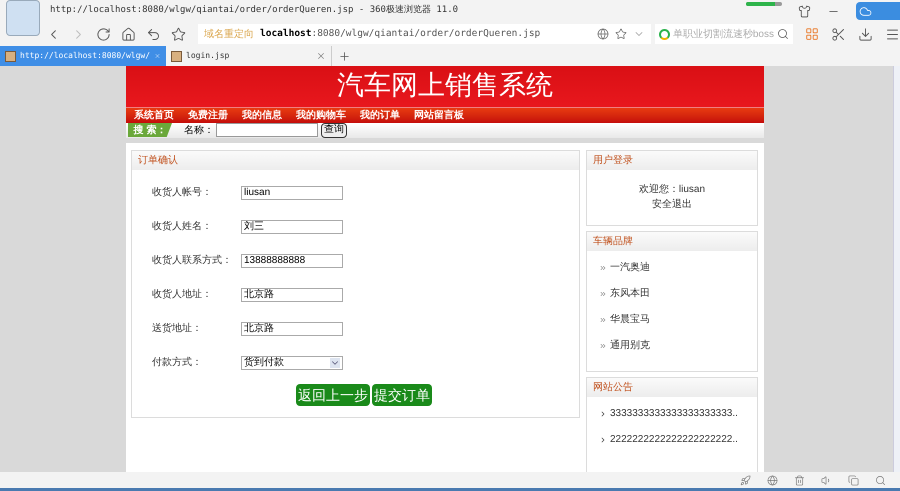  What do you see at coordinates (229, 35) in the screenshot?
I see `address-label: 域名重定向` at bounding box center [229, 35].